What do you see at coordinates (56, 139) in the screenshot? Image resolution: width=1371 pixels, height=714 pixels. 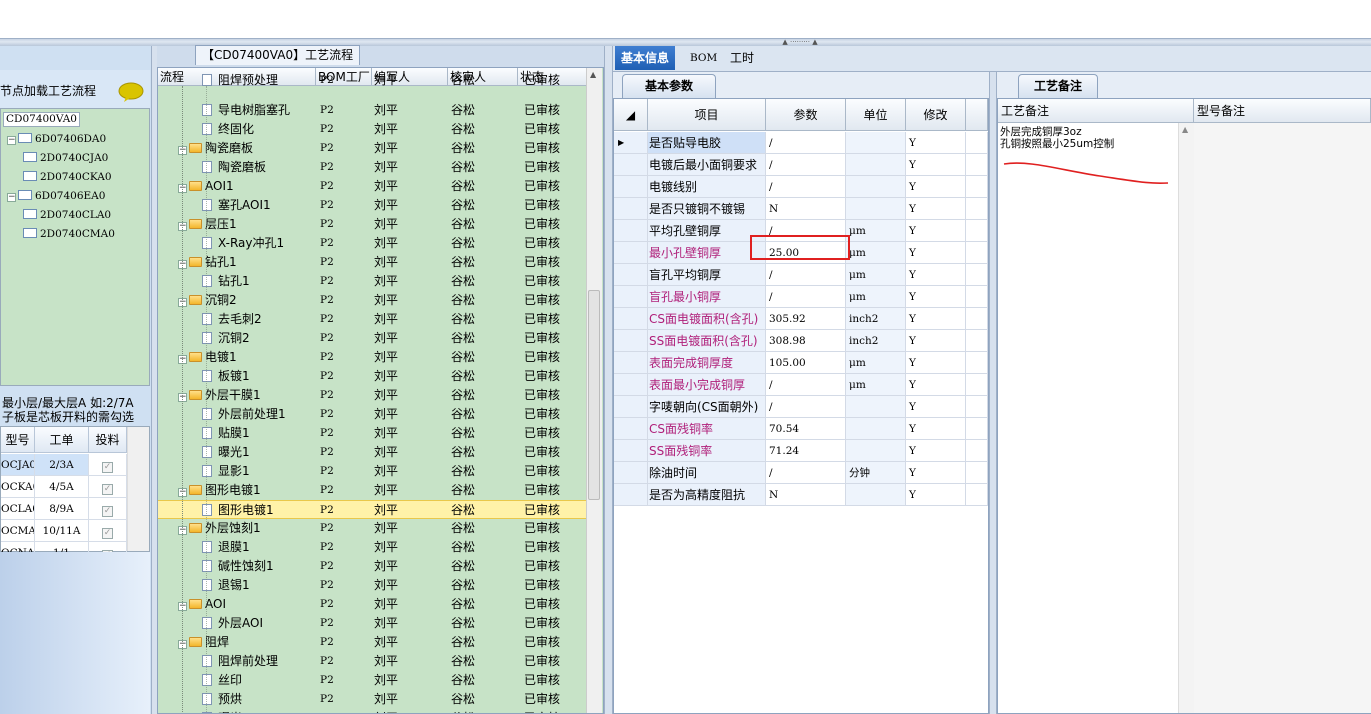 I see `tree-node: − 6D07406DA0` at bounding box center [56, 139].